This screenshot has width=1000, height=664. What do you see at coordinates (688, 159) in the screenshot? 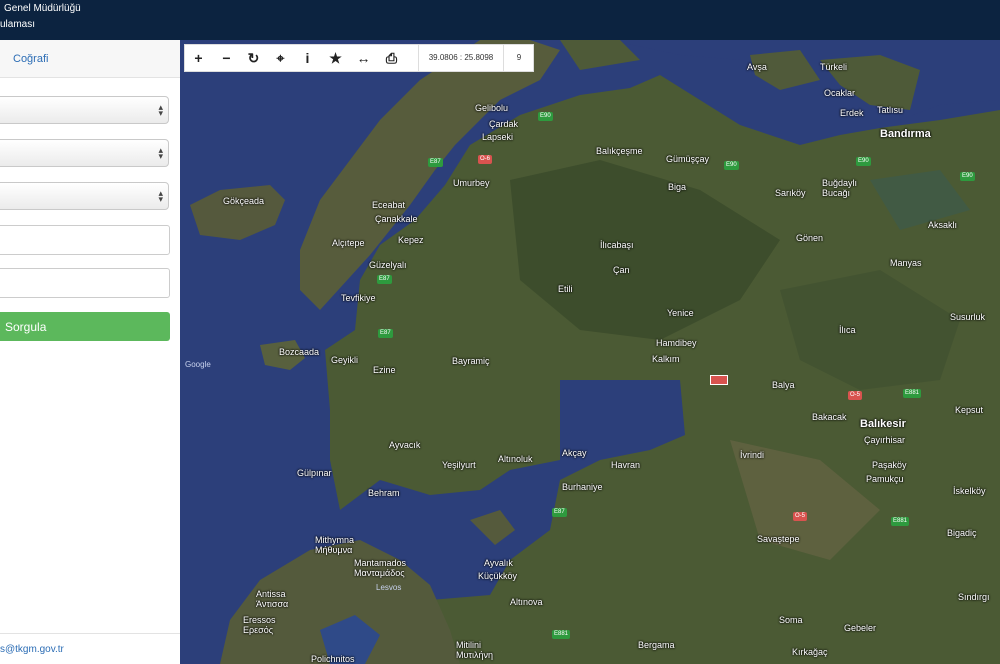
I see `map-label: Gümüşçay` at bounding box center [688, 159].